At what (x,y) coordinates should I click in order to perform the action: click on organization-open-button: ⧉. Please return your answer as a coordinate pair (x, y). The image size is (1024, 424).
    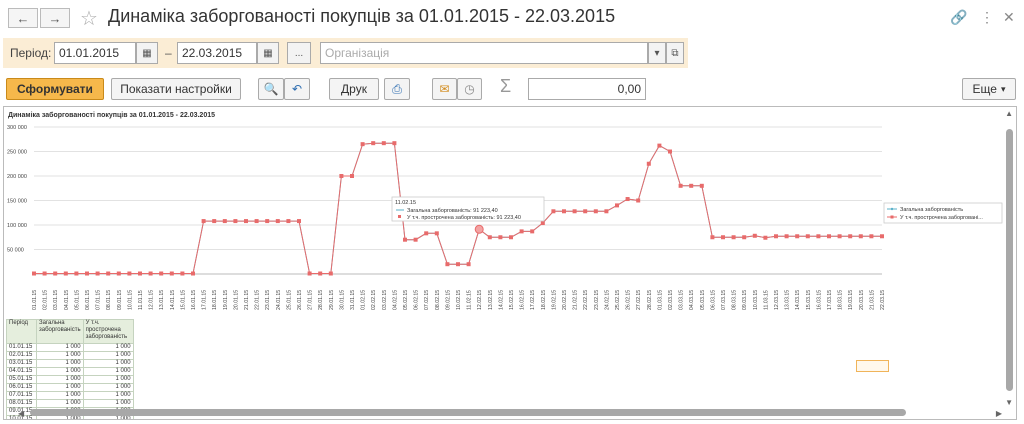
    Looking at the image, I should click on (675, 53).